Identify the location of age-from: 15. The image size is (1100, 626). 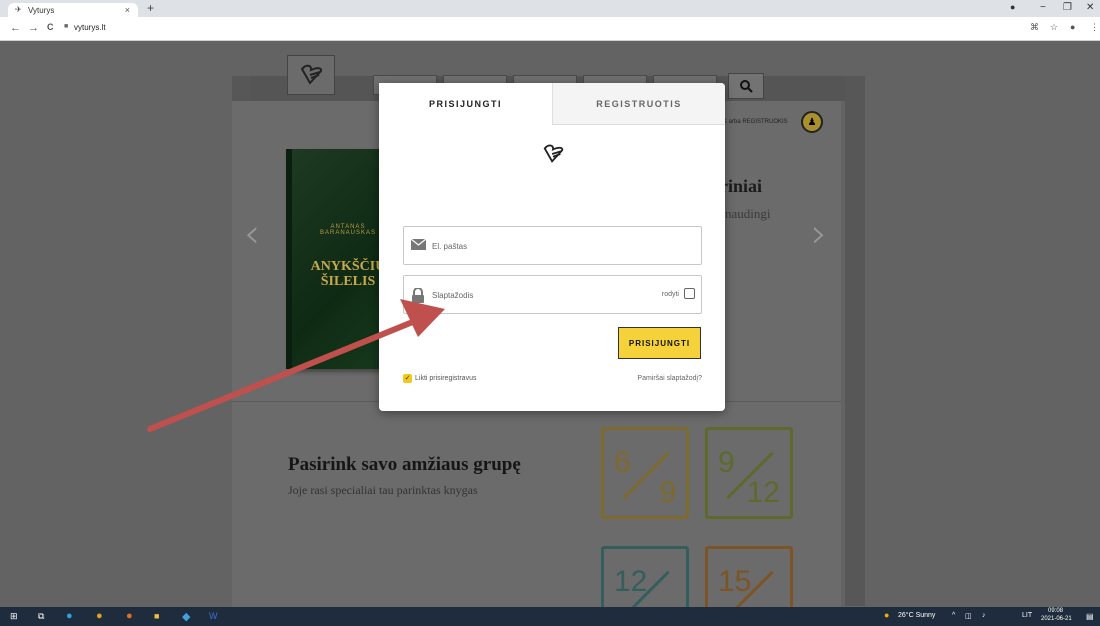
(735, 581).